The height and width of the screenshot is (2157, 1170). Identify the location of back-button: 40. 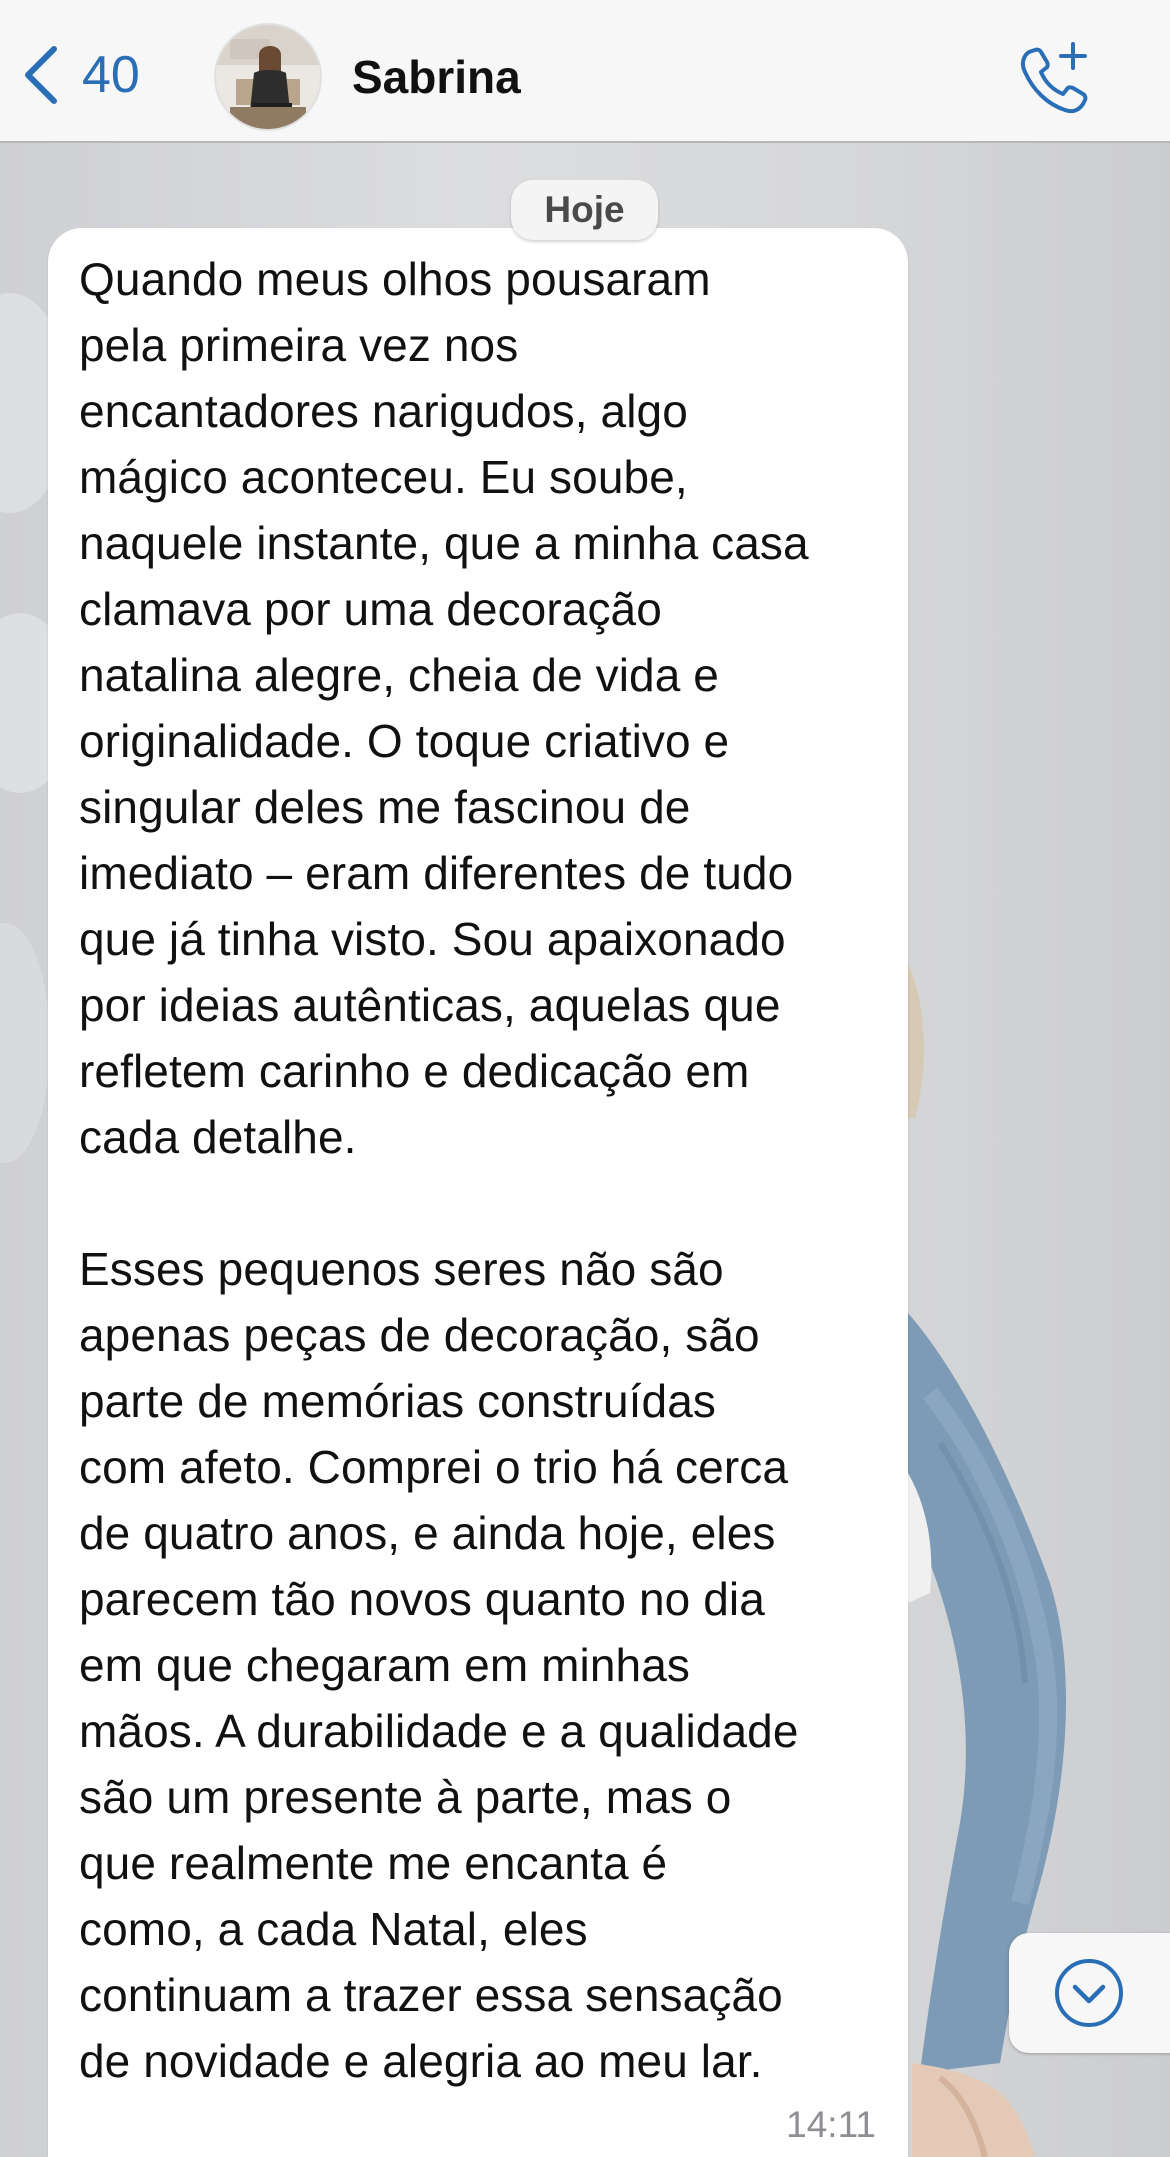
(81, 75).